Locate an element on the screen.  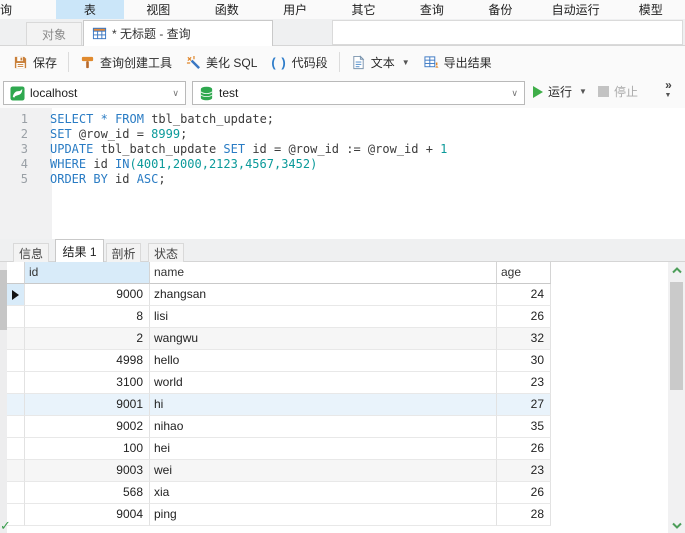
export-result-button: 导出结果 is located at coordinates (458, 62).